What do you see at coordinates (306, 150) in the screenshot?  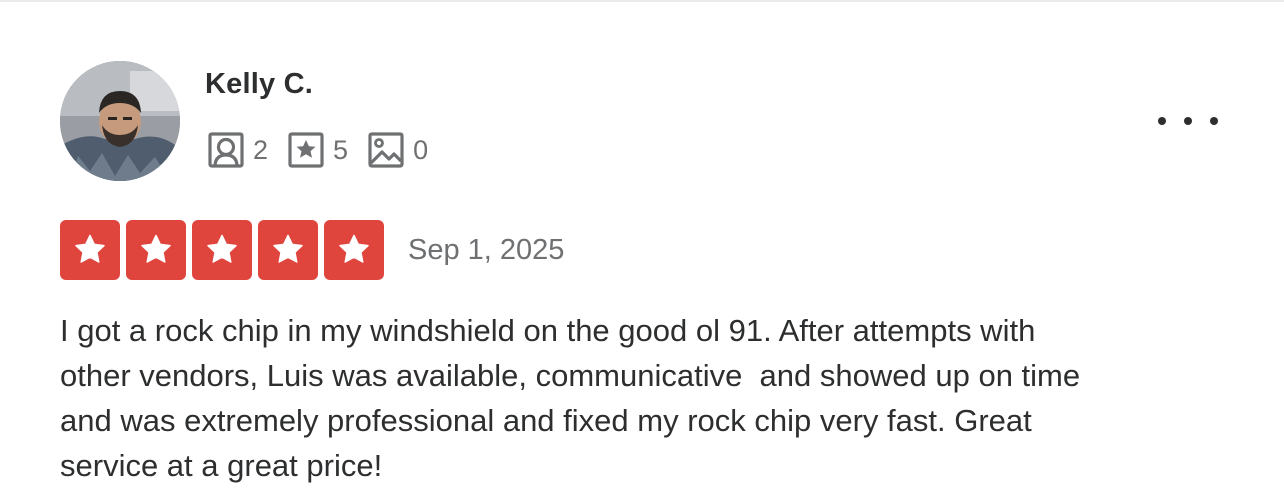 I see `review-star-icon` at bounding box center [306, 150].